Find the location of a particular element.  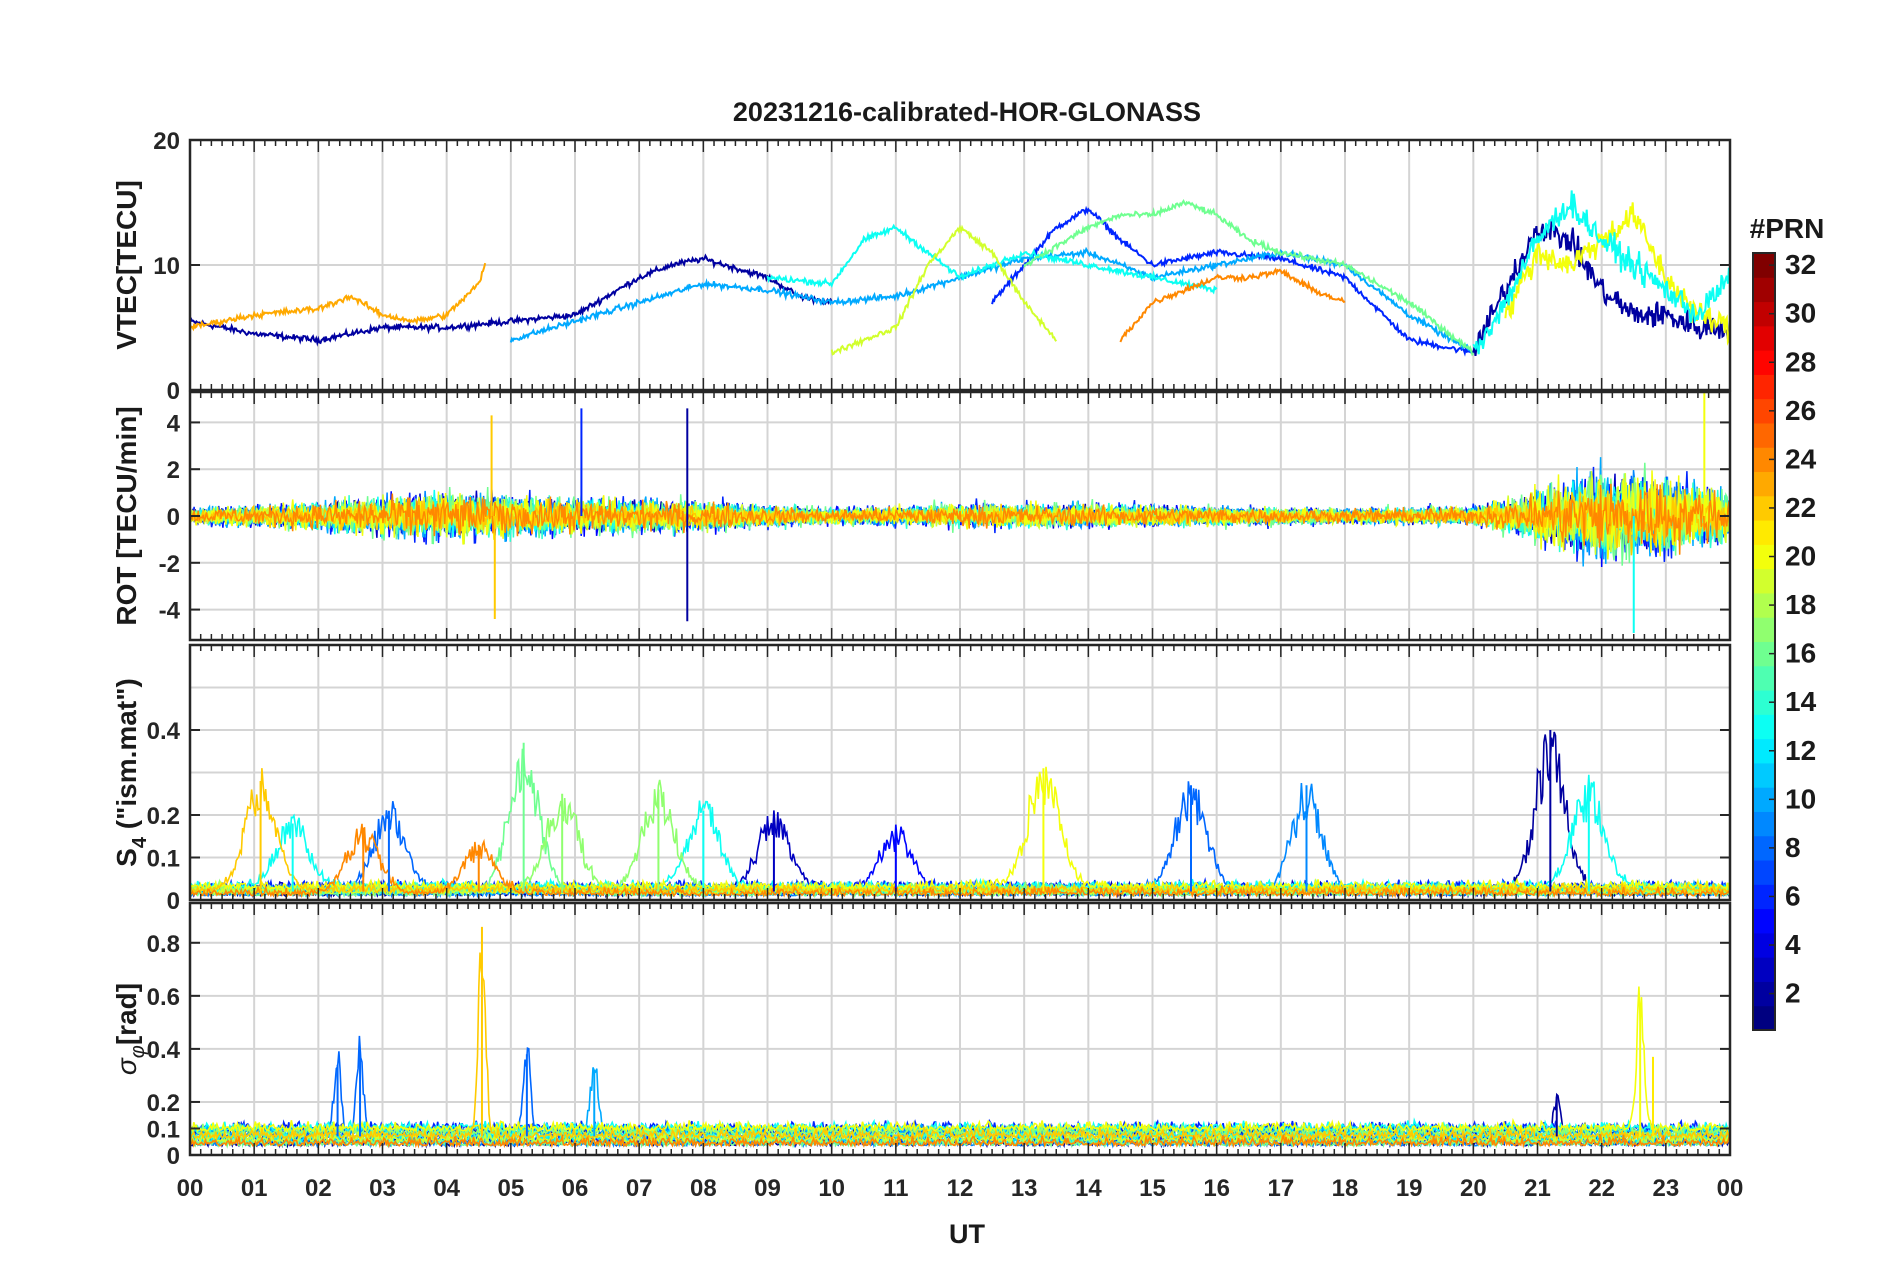

x-tick-label: 08 is located at coordinates (703, 1188).